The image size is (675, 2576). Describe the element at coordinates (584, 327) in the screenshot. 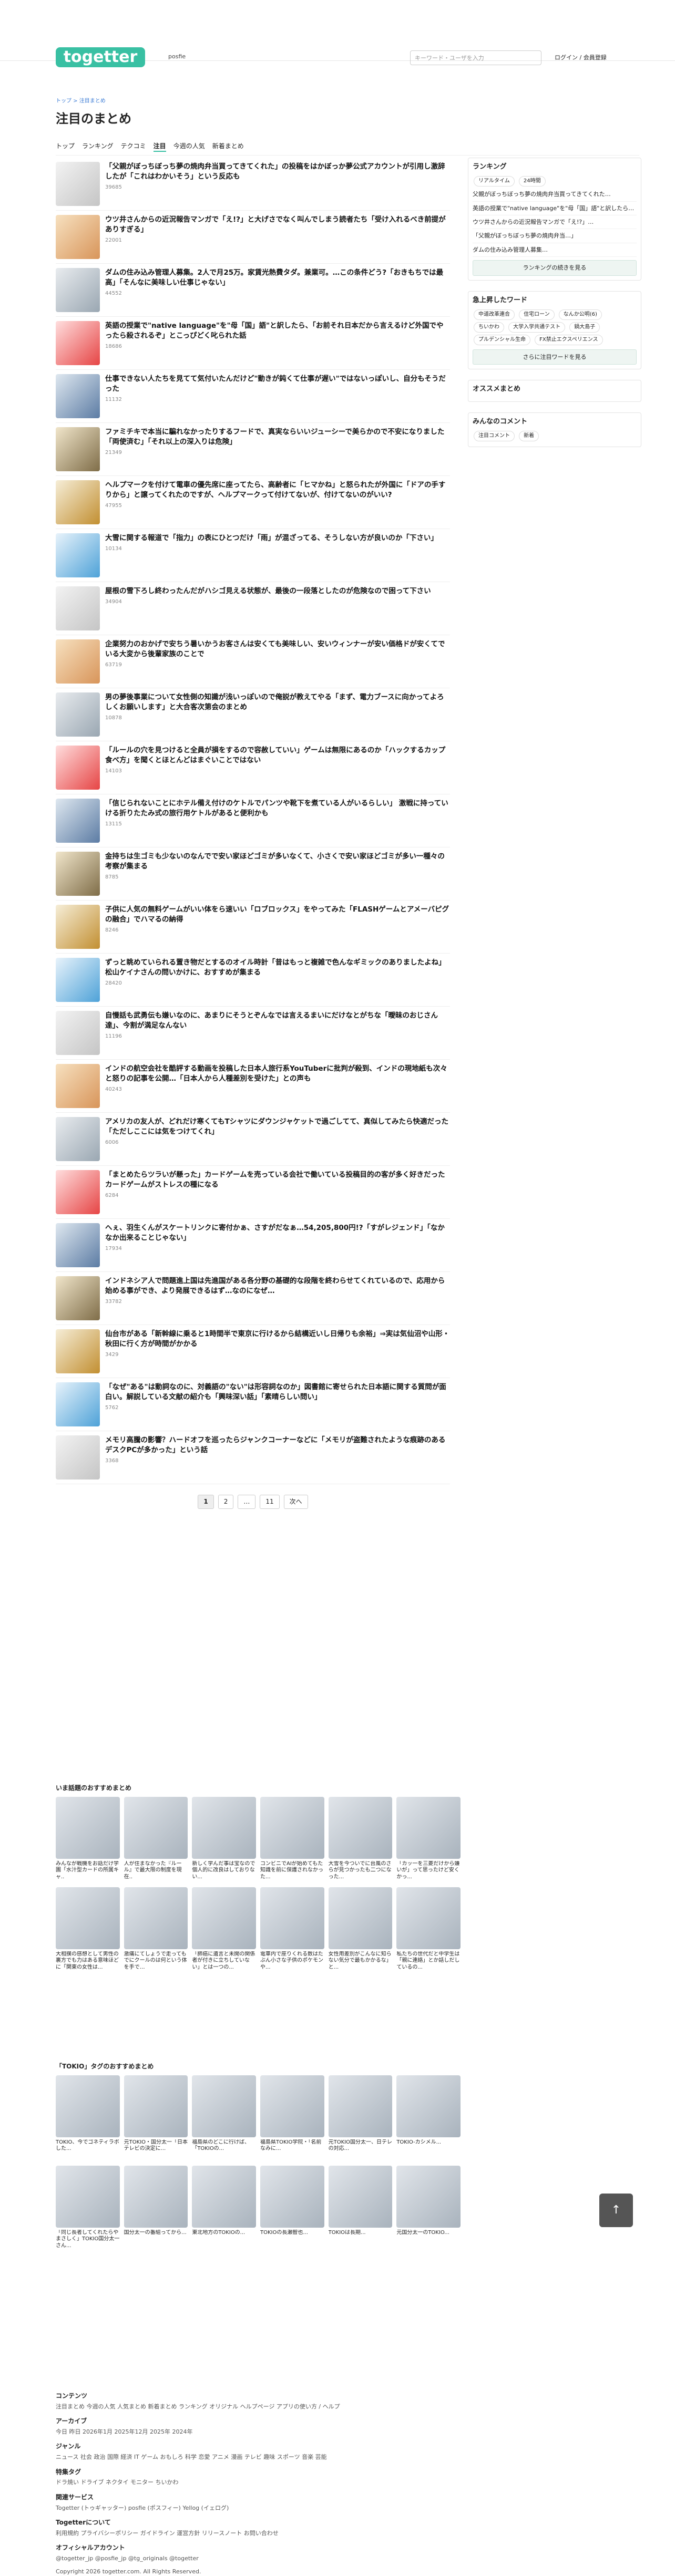

I see `keyword-chip: 鍋大島子` at that location.